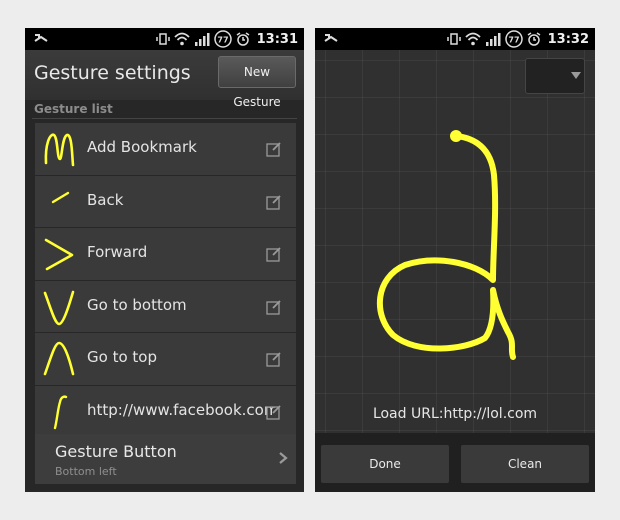  I want to click on title-bar: Gesture settings New Gesture, so click(164, 79).